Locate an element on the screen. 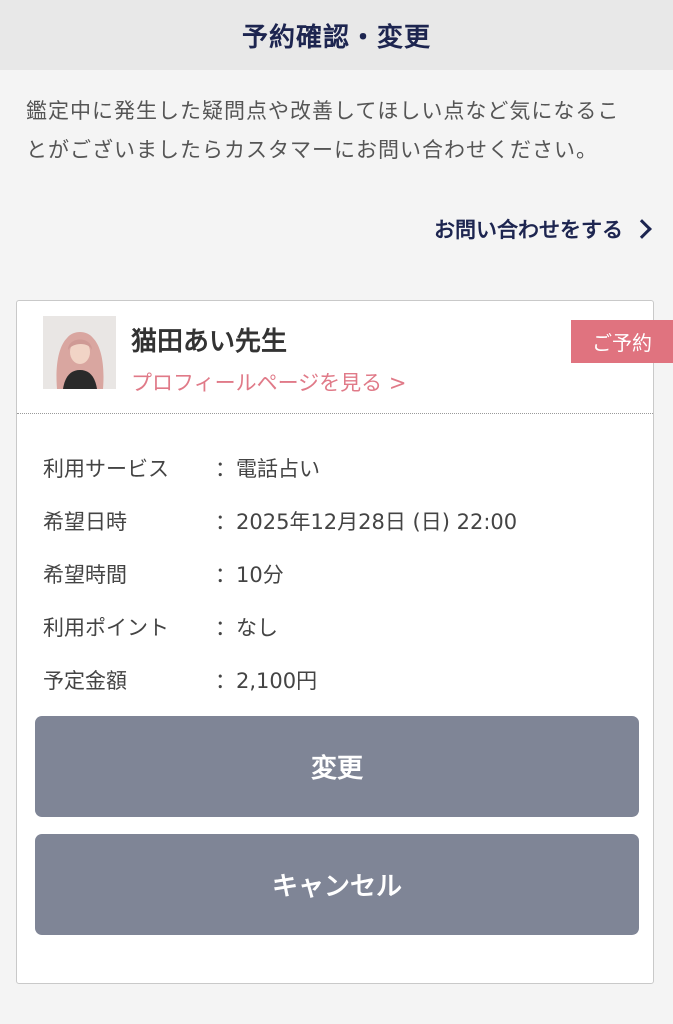  cancel-button: キャンセル is located at coordinates (337, 884).